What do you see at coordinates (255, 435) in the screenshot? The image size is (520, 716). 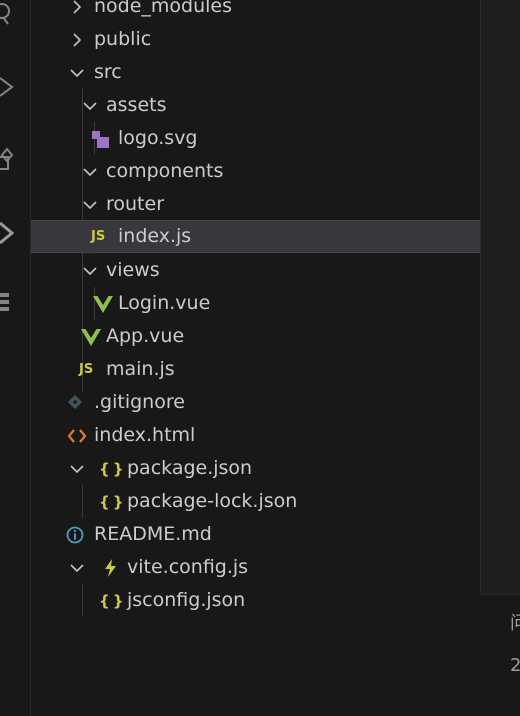 I see `tree-item-index-html: index.html` at bounding box center [255, 435].